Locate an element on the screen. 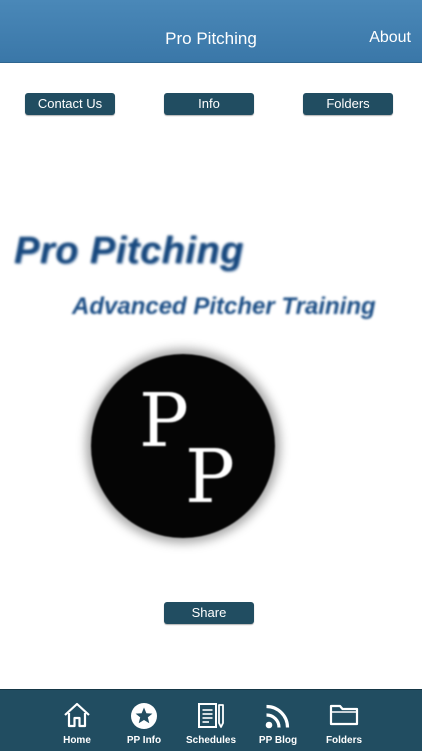 This screenshot has height=751, width=422. tab-folders: Folders is located at coordinates (344, 720).